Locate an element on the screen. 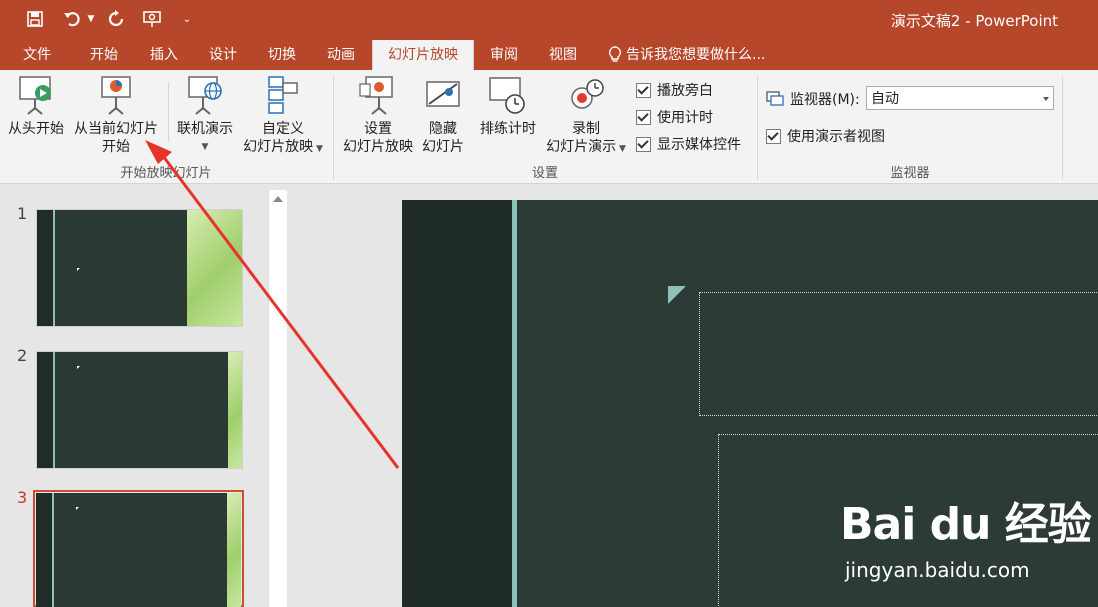 The image size is (1098, 607). custom-slides-icon is located at coordinates (283, 95).